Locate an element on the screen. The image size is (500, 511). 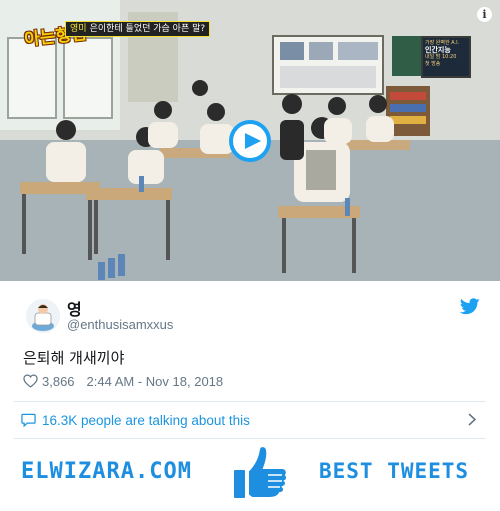
tv-line3: 첫 방송 is located at coordinates (433, 64).